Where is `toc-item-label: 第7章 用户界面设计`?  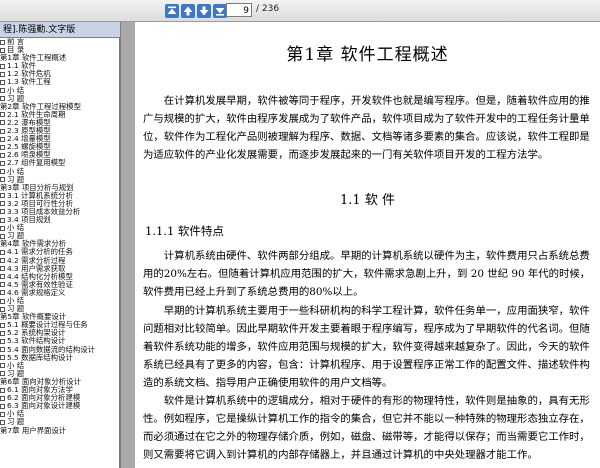 toc-item-label: 第7章 用户界面设计 is located at coordinates (33, 430).